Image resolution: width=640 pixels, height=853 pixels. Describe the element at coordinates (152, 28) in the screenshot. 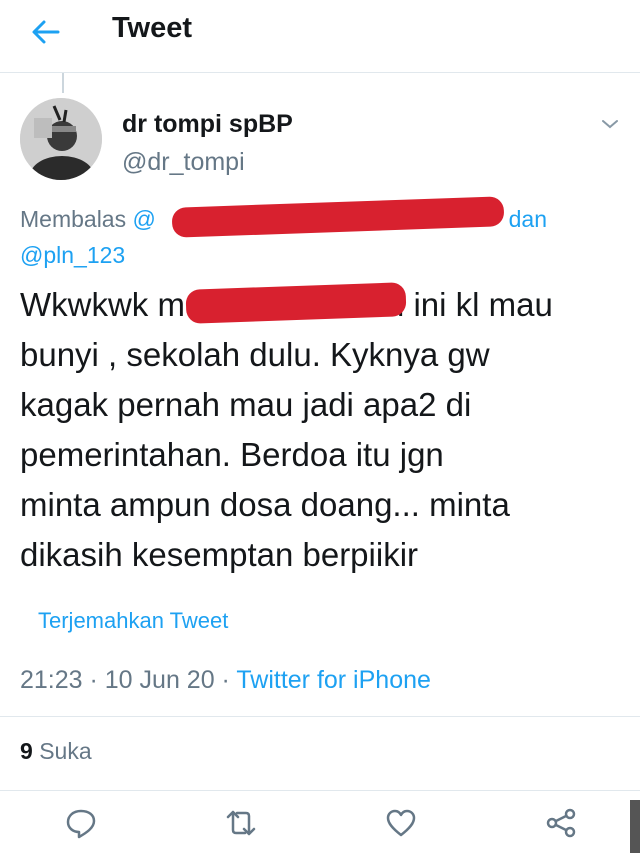

I see `page-title: Tweet` at that location.